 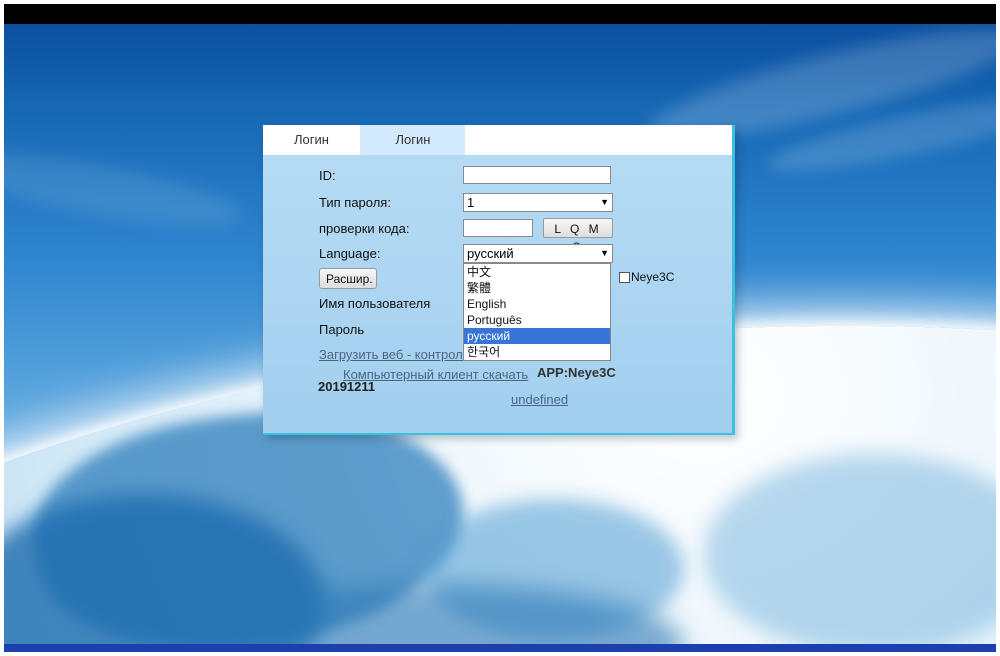 What do you see at coordinates (538, 202) in the screenshot?
I see `password-type-select: 1 ▼` at bounding box center [538, 202].